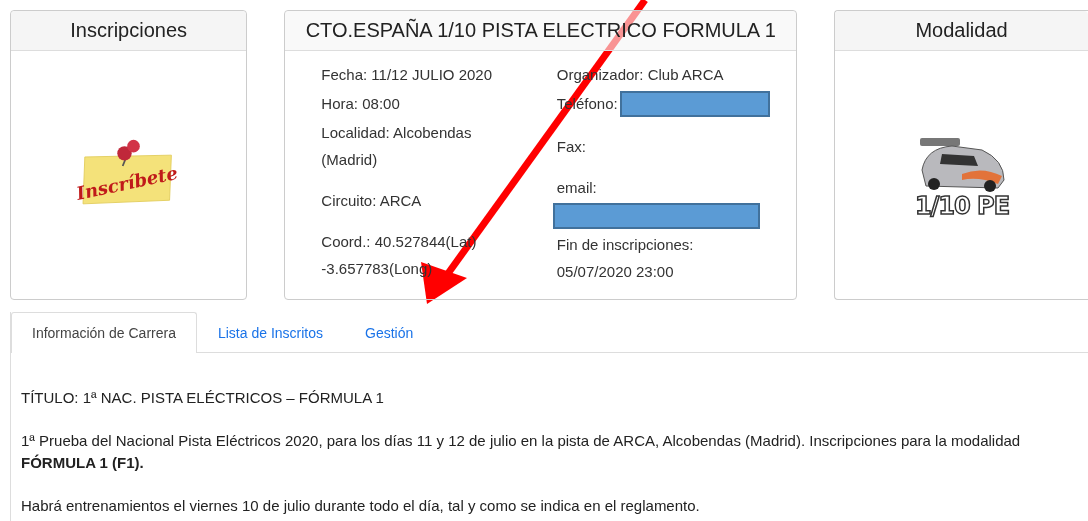 This screenshot has height=521, width=1088. Describe the element at coordinates (961, 175) in the screenshot. I see `race-car-drawing: 1/10 PE` at that location.